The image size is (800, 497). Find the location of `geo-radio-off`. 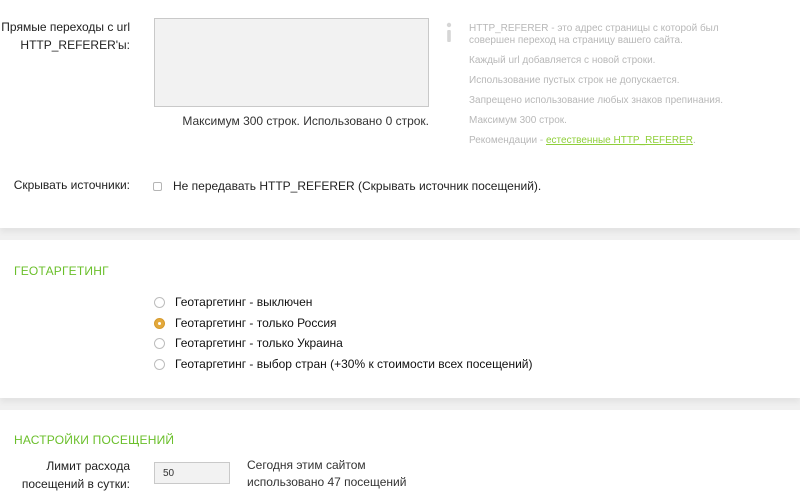

geo-radio-off is located at coordinates (159, 302).